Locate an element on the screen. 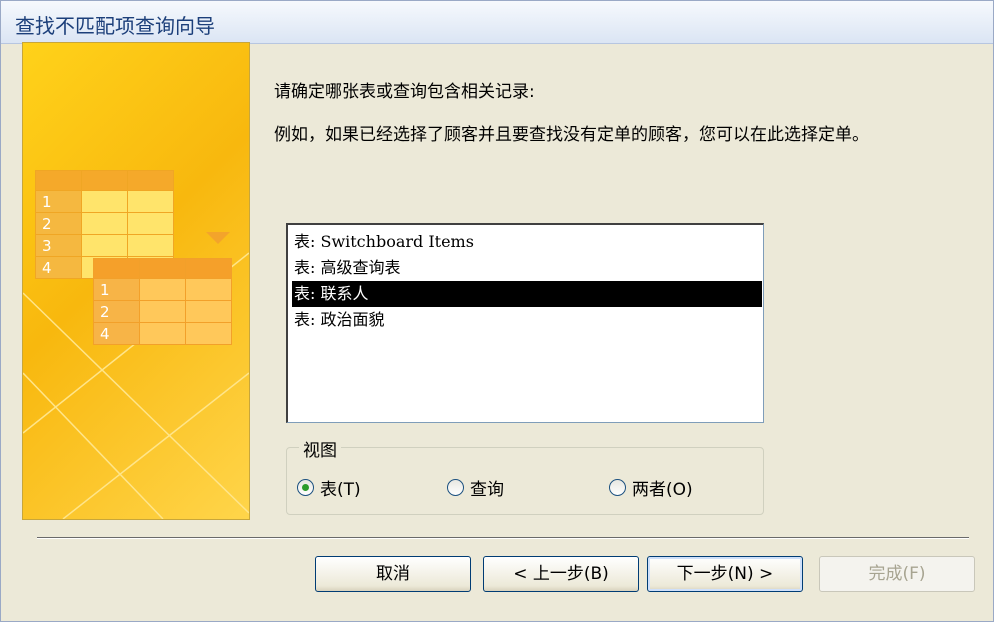 This screenshot has width=994, height=622. title-bar: 查找不匹配项查询向导 is located at coordinates (497, 22).